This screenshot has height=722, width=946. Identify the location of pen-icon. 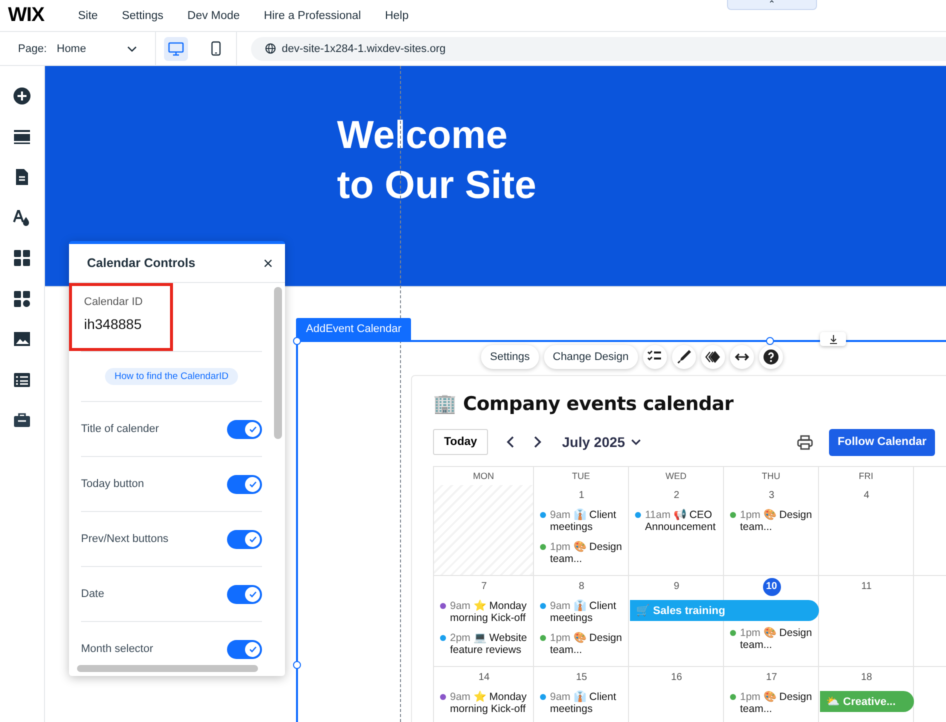
(684, 357).